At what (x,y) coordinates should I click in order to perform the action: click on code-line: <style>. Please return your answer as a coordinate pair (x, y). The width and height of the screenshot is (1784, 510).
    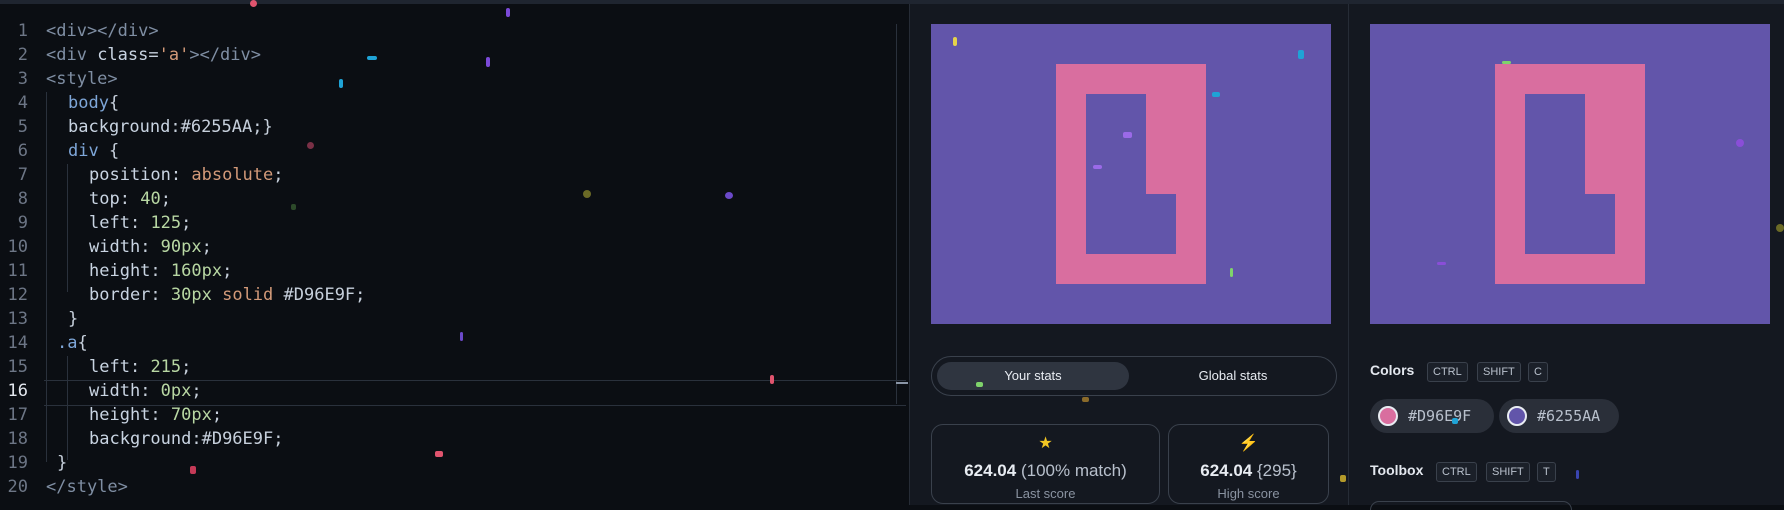
    Looking at the image, I should click on (82, 79).